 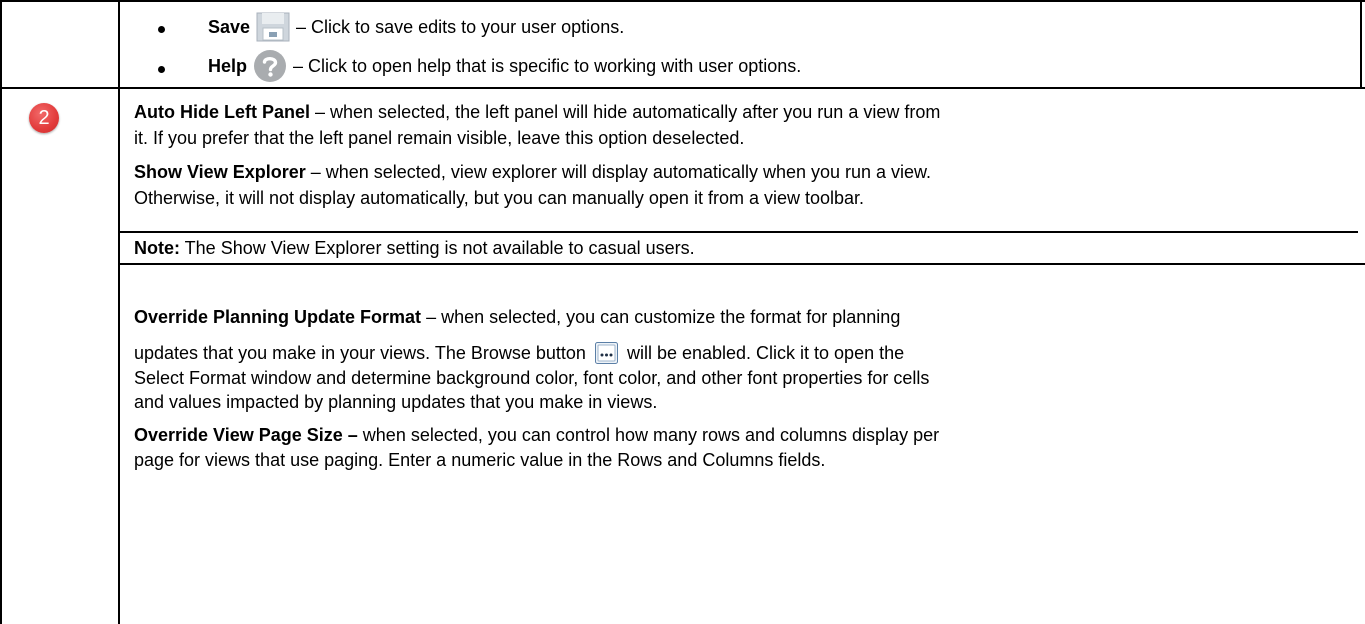 What do you see at coordinates (157, 248) in the screenshot?
I see `note-label: Note:` at bounding box center [157, 248].